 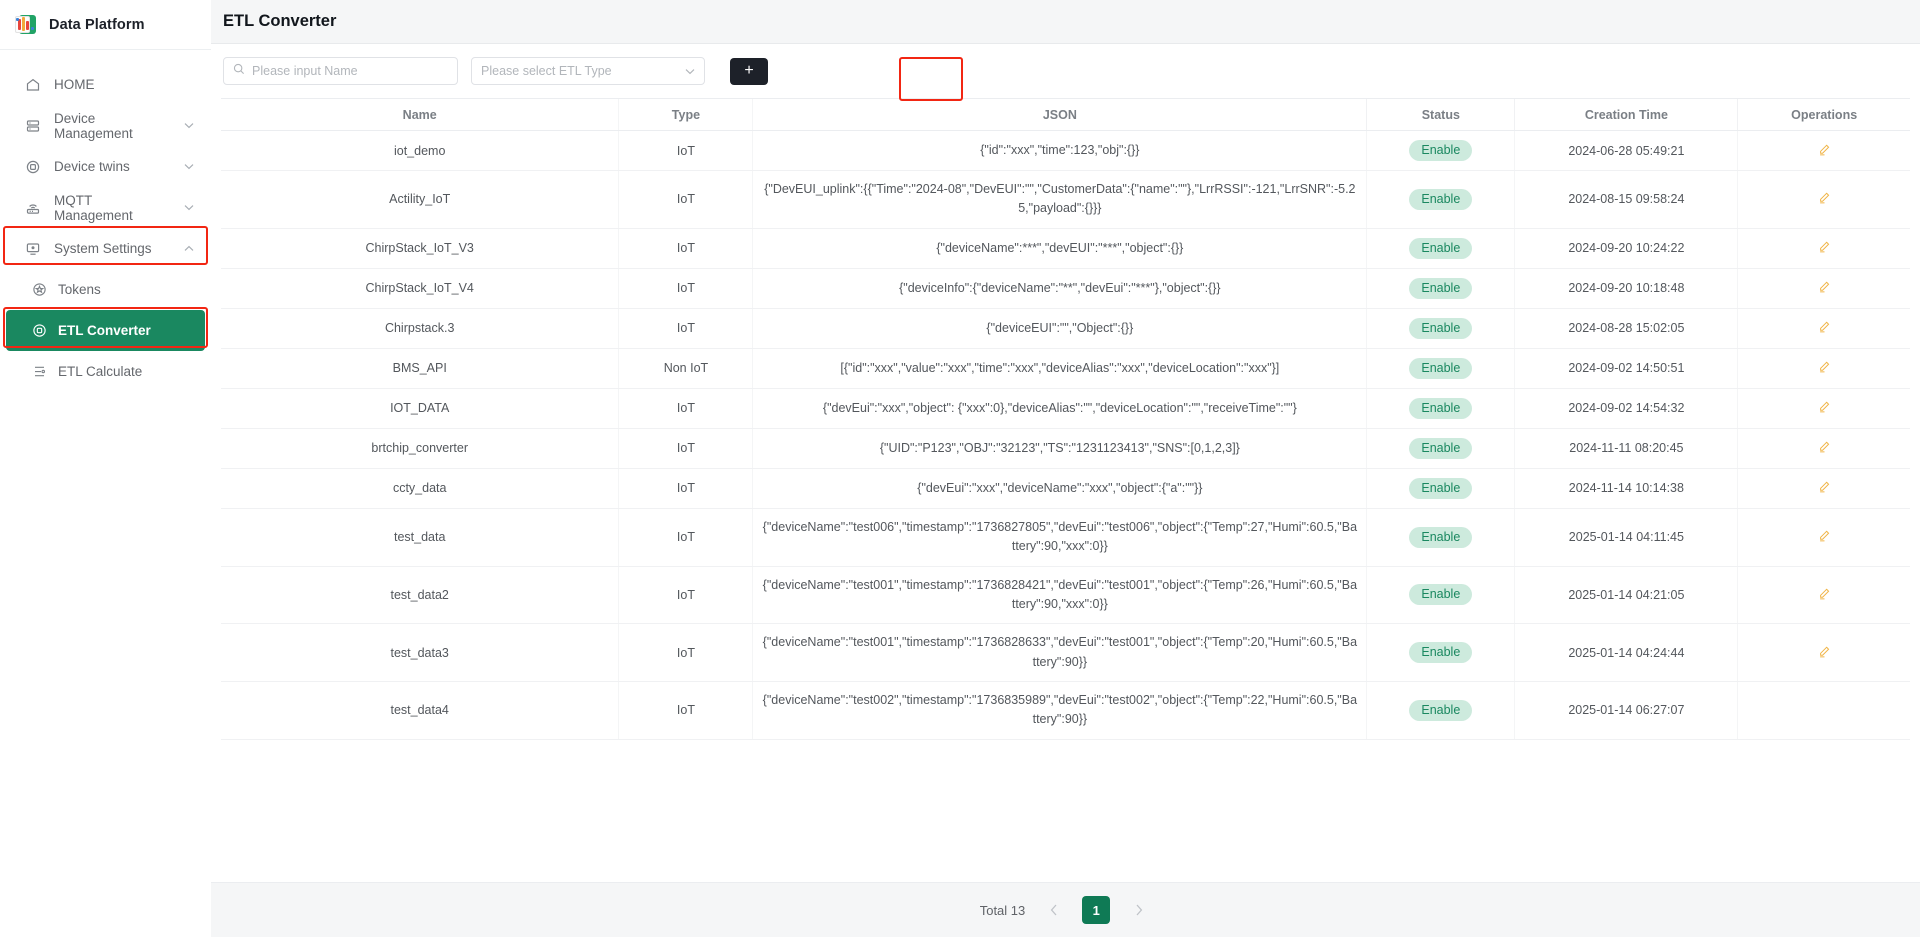 I want to click on cell-creation-time: 2024-09-20 10:18:48, so click(x=1626, y=288).